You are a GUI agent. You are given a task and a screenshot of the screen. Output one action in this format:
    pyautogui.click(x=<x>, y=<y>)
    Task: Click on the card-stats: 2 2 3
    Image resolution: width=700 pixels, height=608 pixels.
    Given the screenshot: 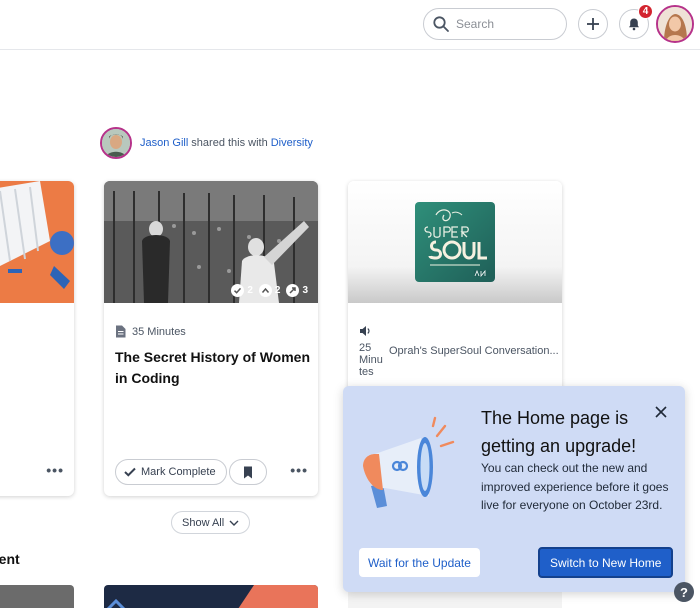 What is the action you would take?
    pyautogui.click(x=266, y=290)
    